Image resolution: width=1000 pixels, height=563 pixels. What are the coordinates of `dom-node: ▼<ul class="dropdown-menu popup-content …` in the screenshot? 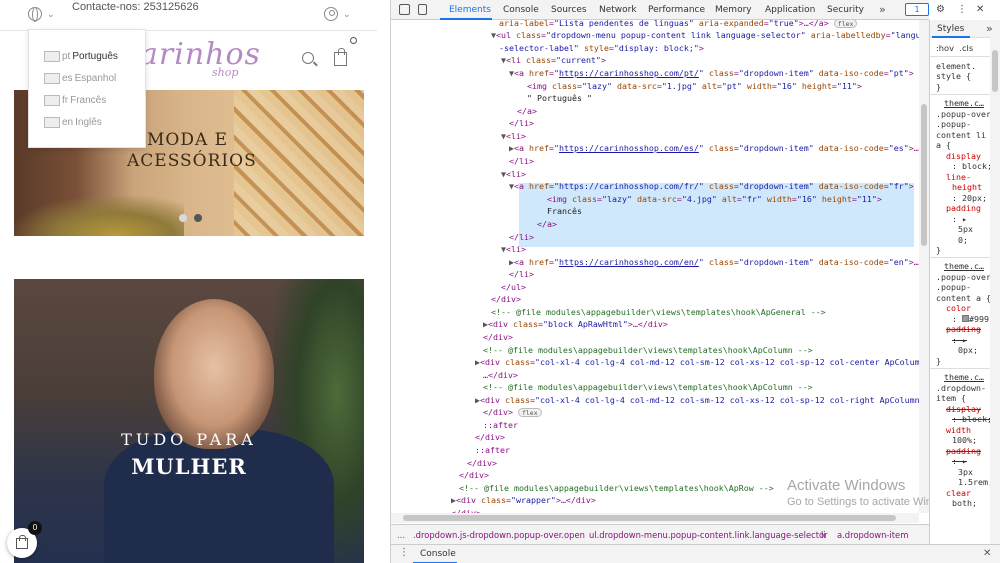 It's located at (710, 35).